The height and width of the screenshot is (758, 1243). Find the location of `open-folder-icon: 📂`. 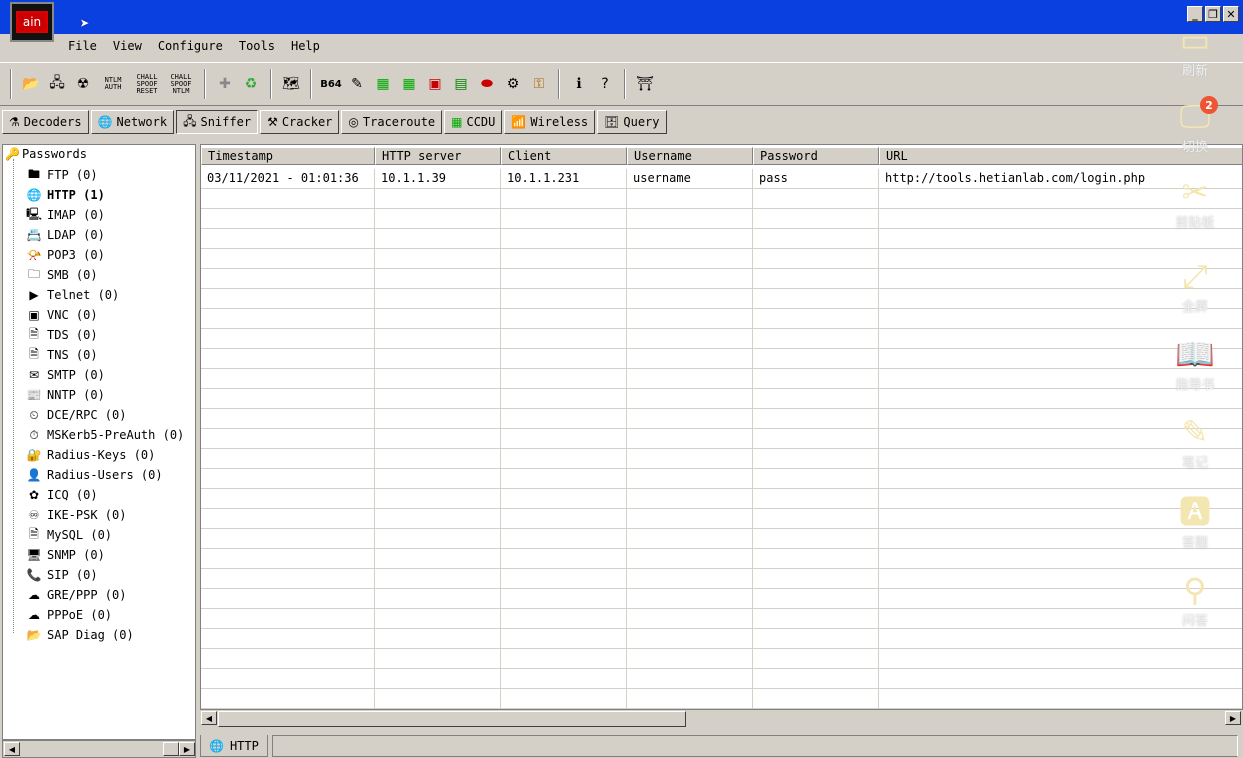

open-folder-icon: 📂 is located at coordinates (31, 84).